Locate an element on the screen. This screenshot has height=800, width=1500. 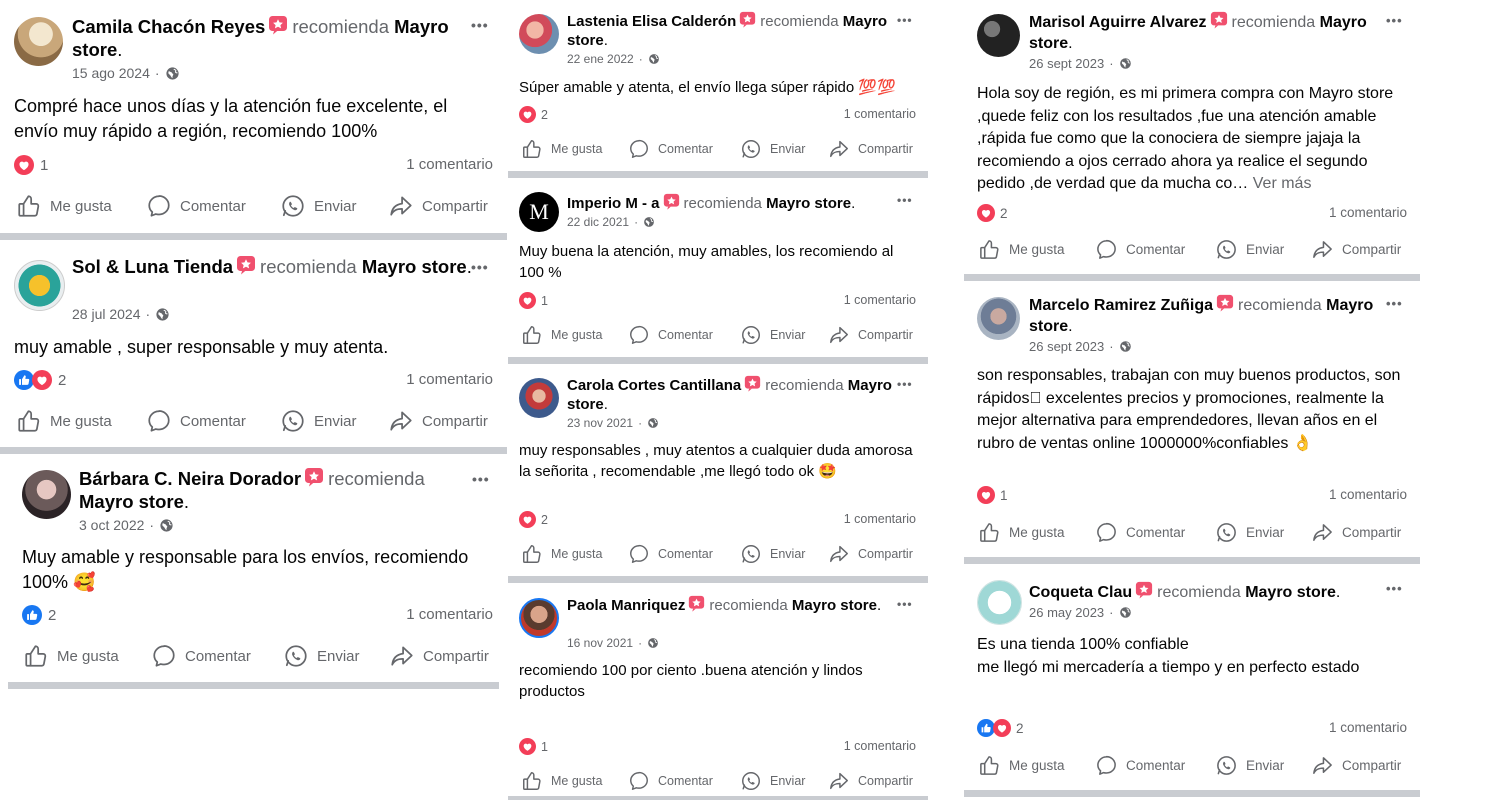
post-date: 22 ene 2022 is located at coordinates (600, 59).